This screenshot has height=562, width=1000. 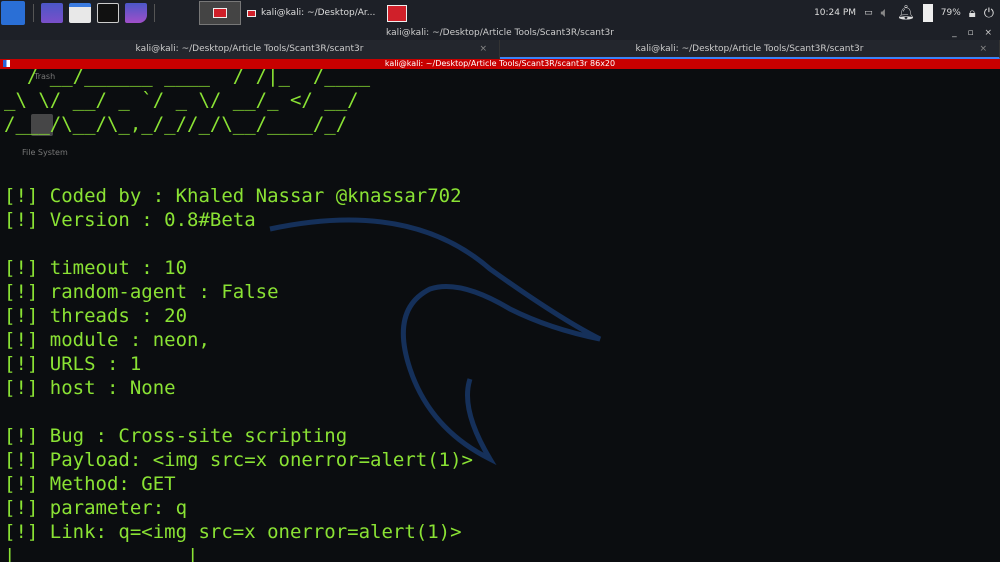 What do you see at coordinates (141, 292) in the screenshot?
I see `output-line: [!] random-agent : False` at bounding box center [141, 292].